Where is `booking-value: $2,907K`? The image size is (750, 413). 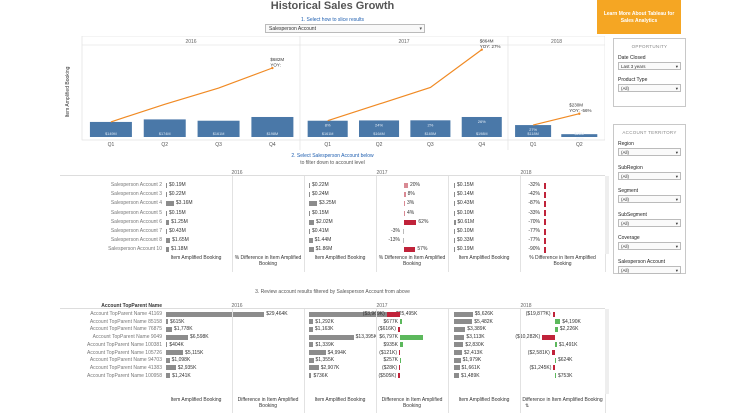
booking-value: $2,907K is located at coordinates (330, 367).